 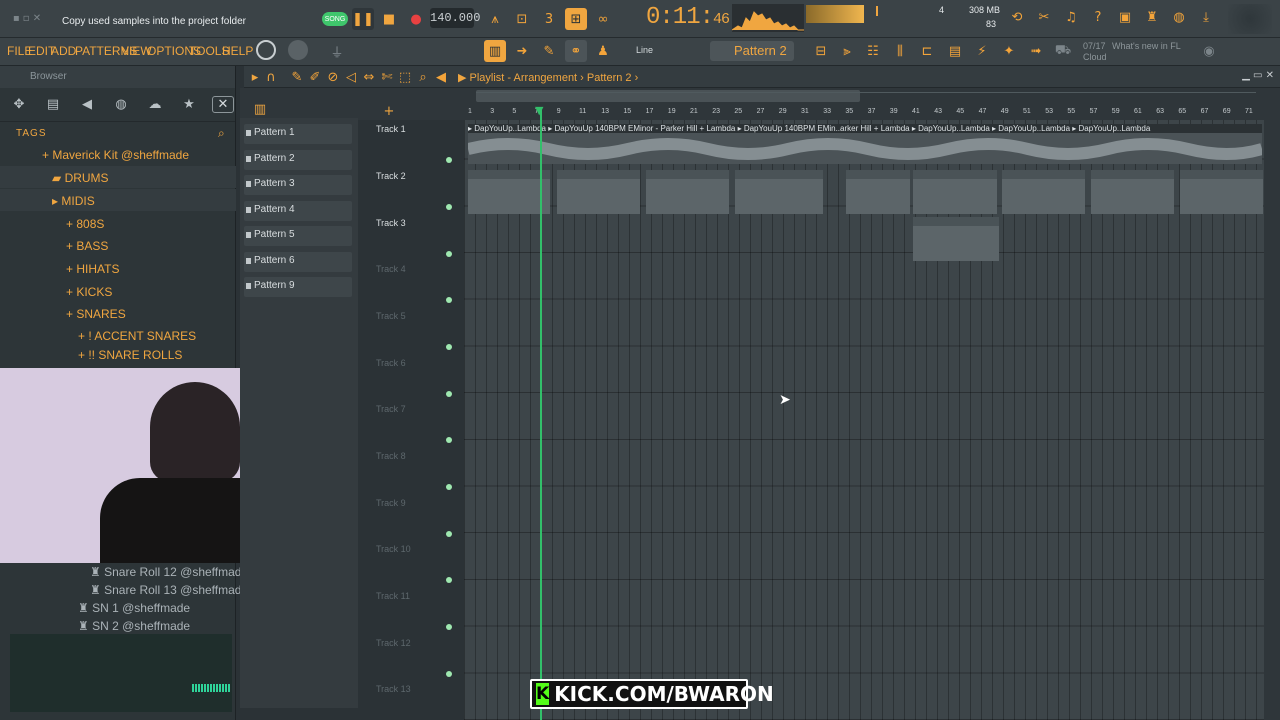 I want to click on tree-folder-hihats: + HIHATS, so click(x=92, y=269).